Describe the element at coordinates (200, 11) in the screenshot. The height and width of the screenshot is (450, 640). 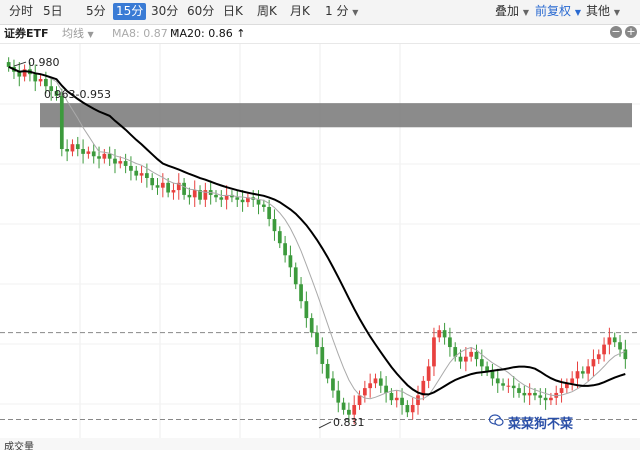
I see `tab-60min: 60分` at that location.